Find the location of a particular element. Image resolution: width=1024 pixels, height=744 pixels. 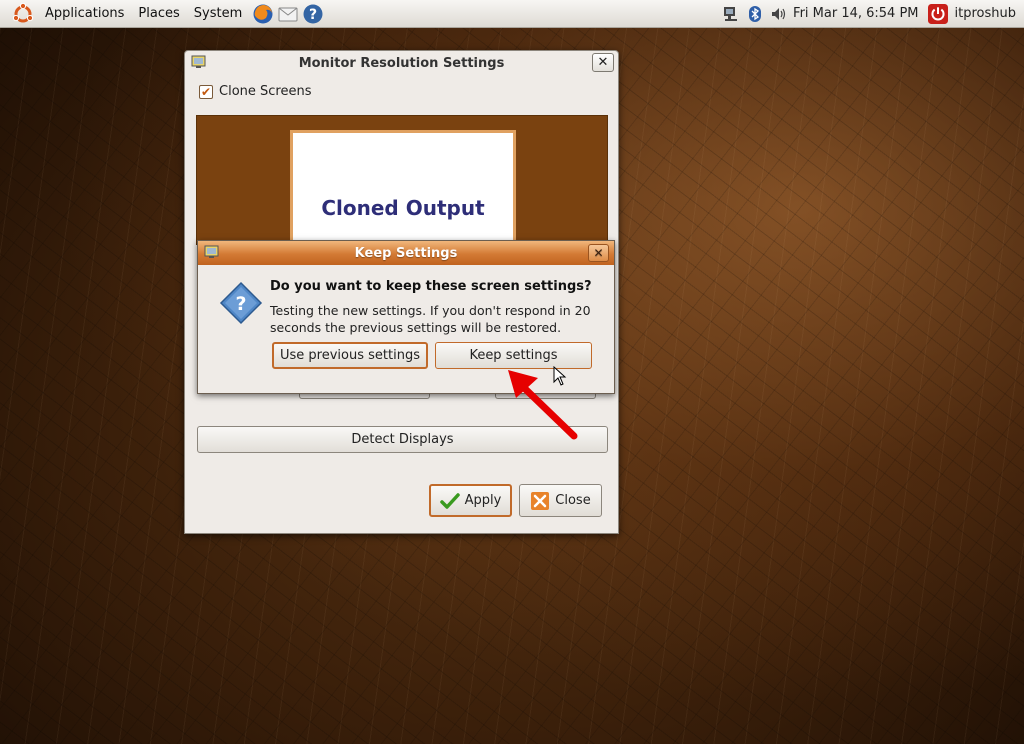

menu-system: System is located at coordinates (218, 13).